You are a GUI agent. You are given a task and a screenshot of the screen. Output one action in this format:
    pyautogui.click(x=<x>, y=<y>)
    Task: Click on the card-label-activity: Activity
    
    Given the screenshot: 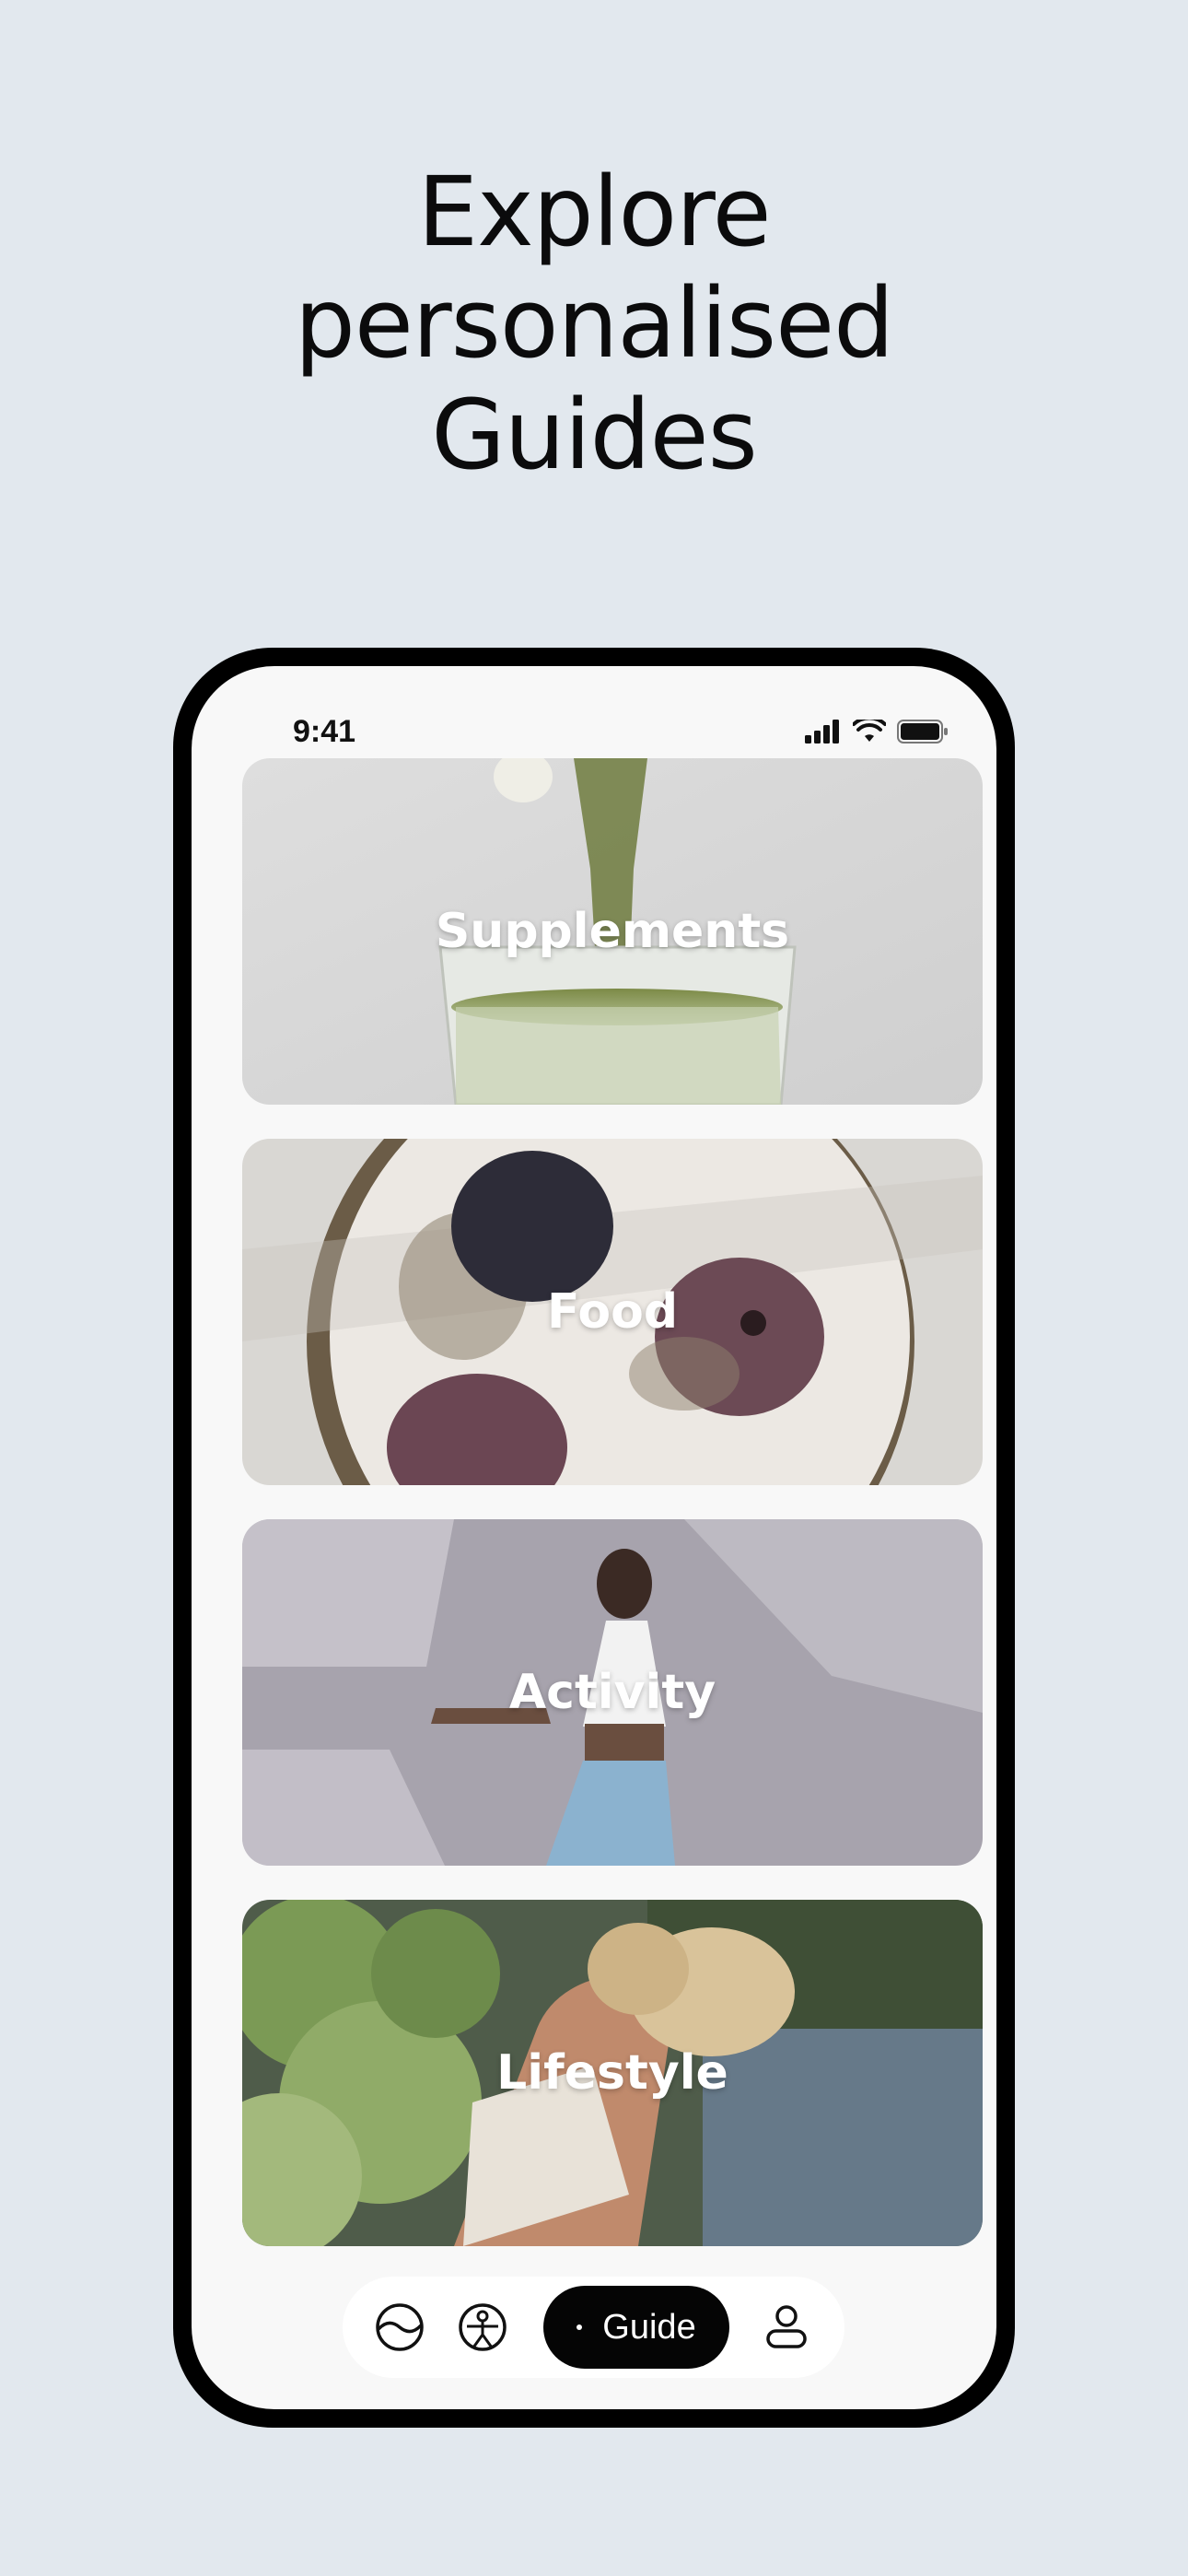 What is the action you would take?
    pyautogui.click(x=612, y=1692)
    